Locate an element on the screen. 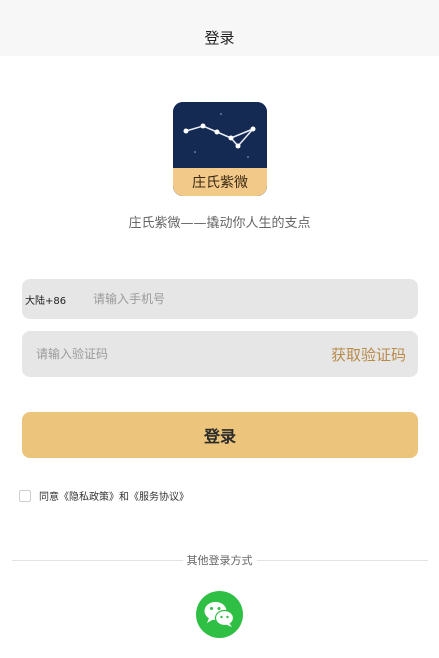 The image size is (439, 658). phone-input is located at coordinates (243, 299).